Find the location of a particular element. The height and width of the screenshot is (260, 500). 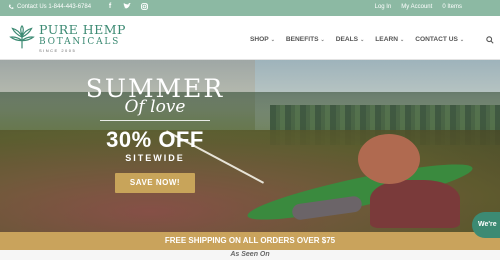

phone-icon is located at coordinates (11, 6).